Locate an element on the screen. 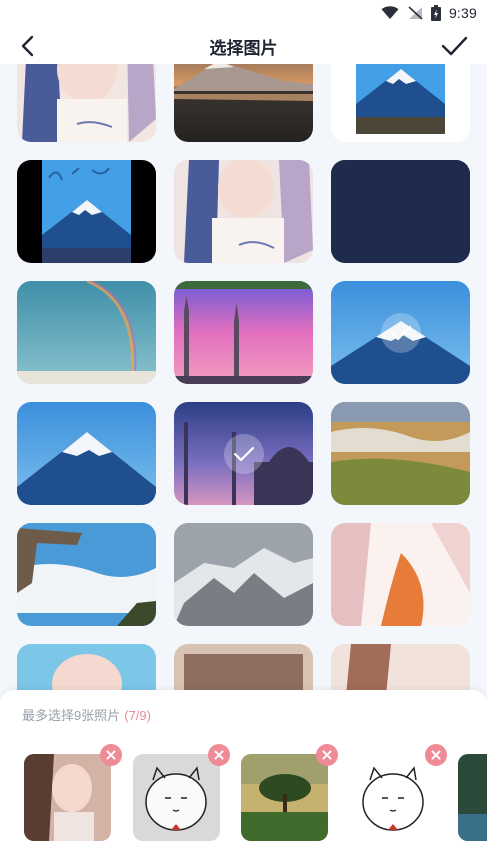 This screenshot has width=487, height=865. fuji-sketch-dark-thumb is located at coordinates (86, 211).